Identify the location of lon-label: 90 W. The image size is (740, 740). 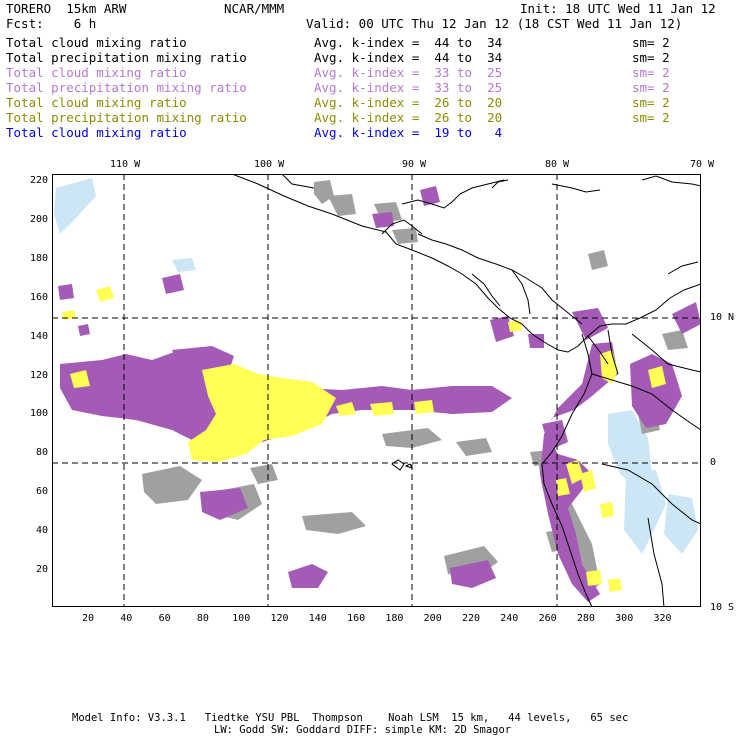
(414, 164).